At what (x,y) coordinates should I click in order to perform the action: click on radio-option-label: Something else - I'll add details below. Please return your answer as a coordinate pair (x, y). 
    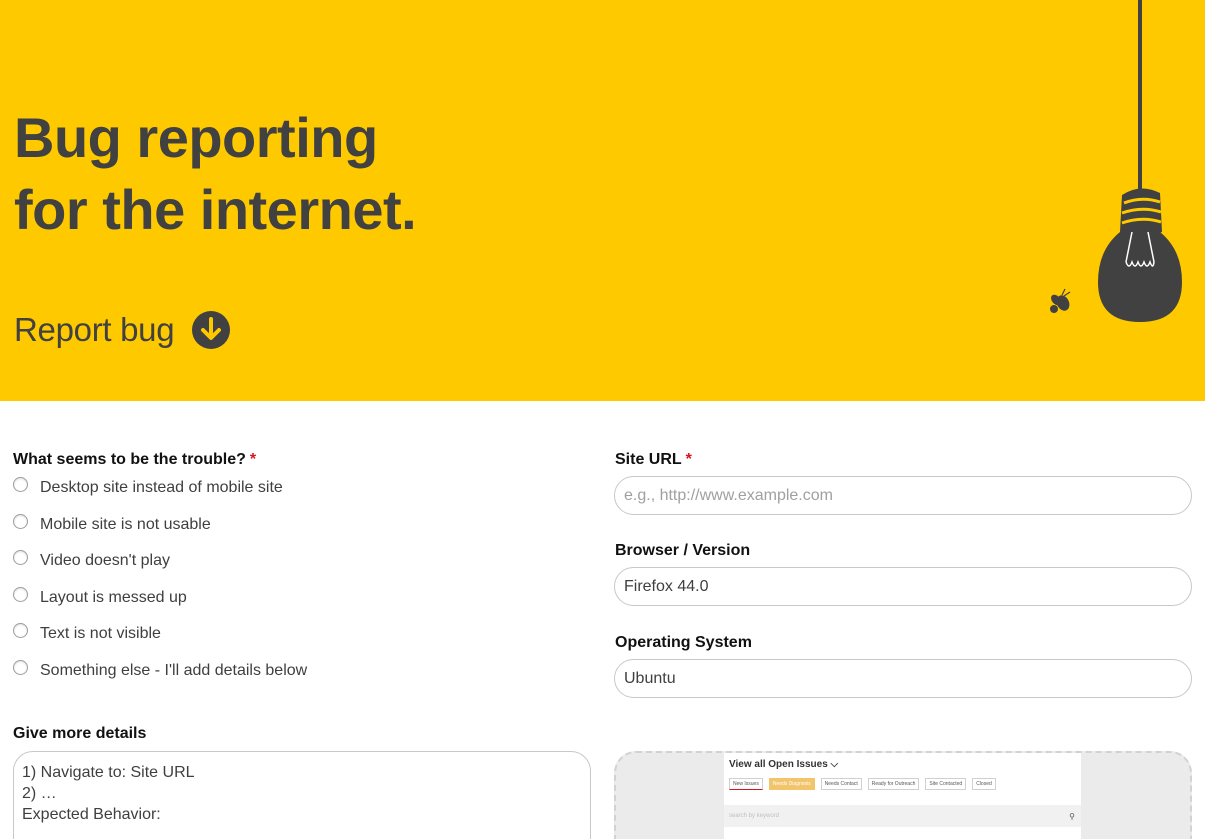
    Looking at the image, I should click on (174, 670).